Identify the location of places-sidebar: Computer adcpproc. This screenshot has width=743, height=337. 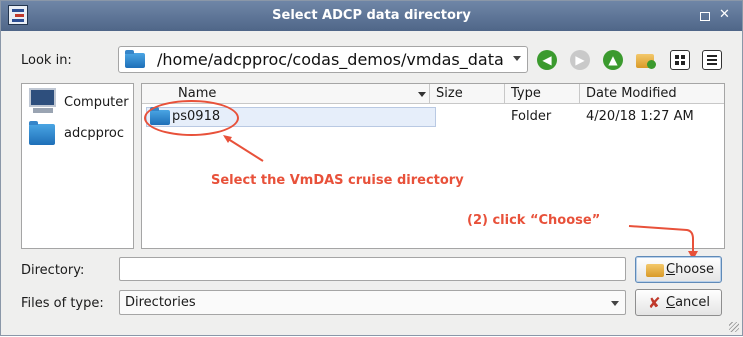
(77, 166).